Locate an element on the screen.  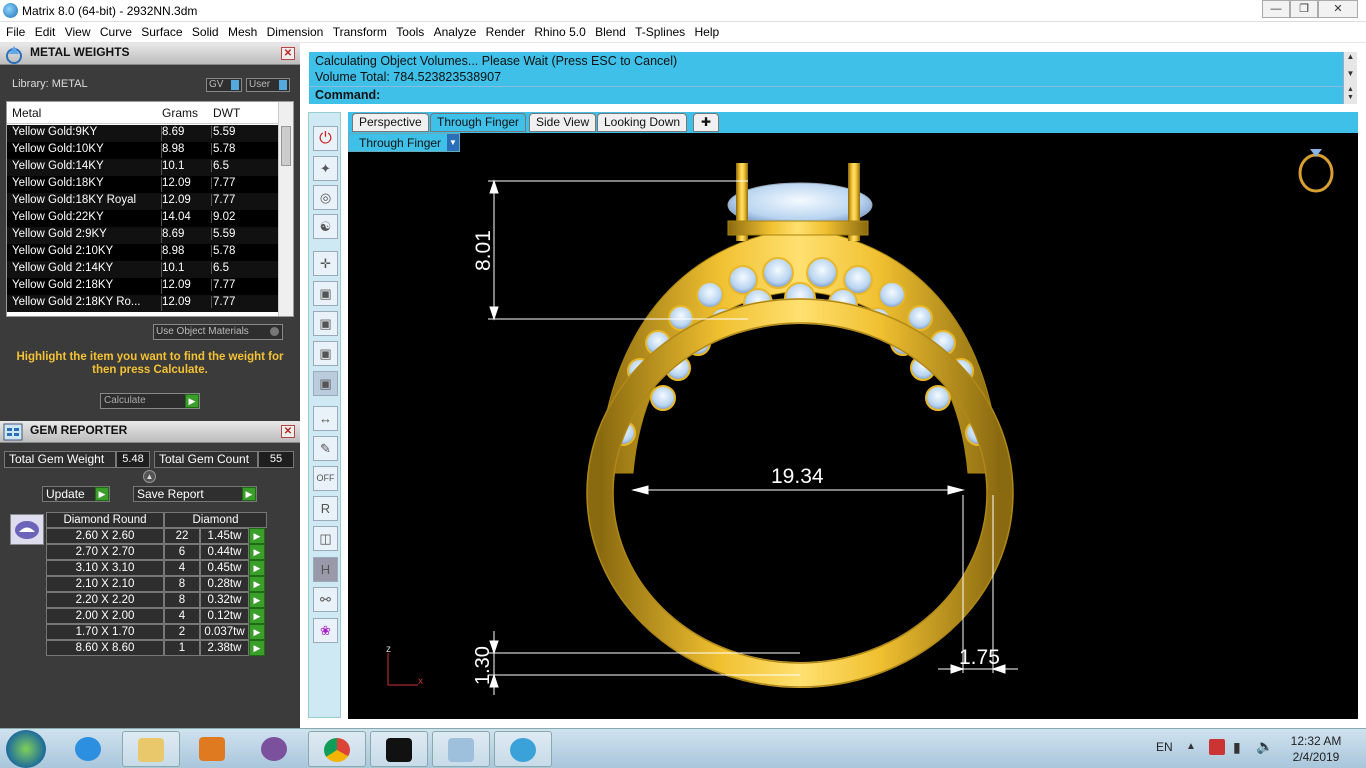
collapse-icon: ▲ is located at coordinates (149, 476).